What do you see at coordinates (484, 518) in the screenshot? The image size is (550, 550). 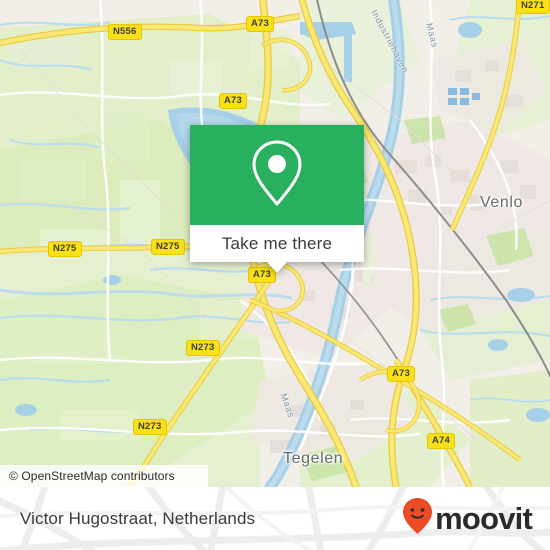 I see `moovit-wordmark: moovit` at bounding box center [484, 518].